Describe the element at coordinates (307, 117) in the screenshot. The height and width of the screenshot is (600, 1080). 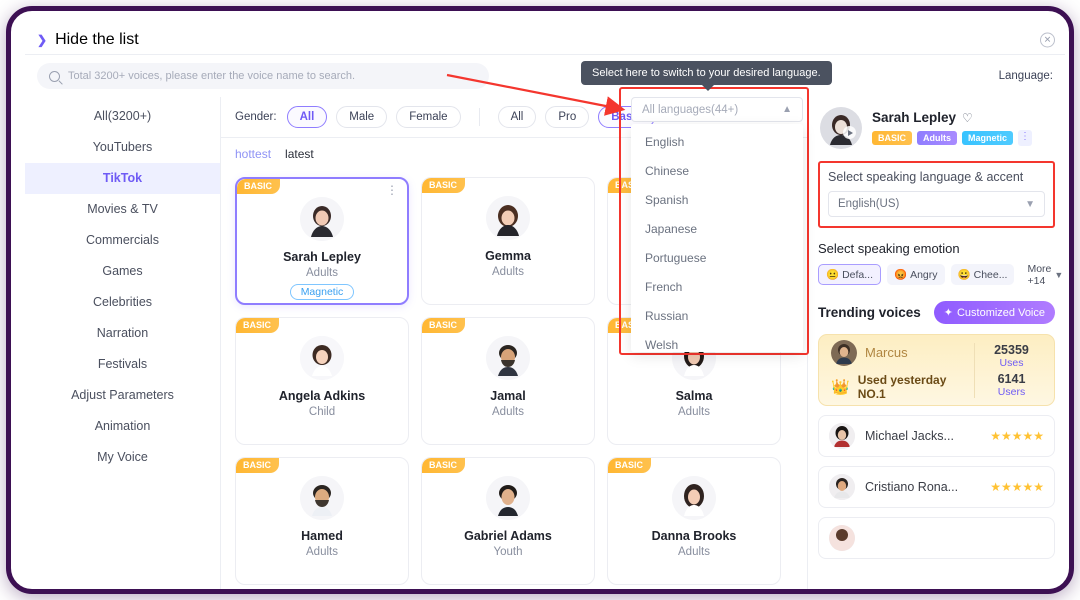
I see `gender-filter-all: All` at that location.